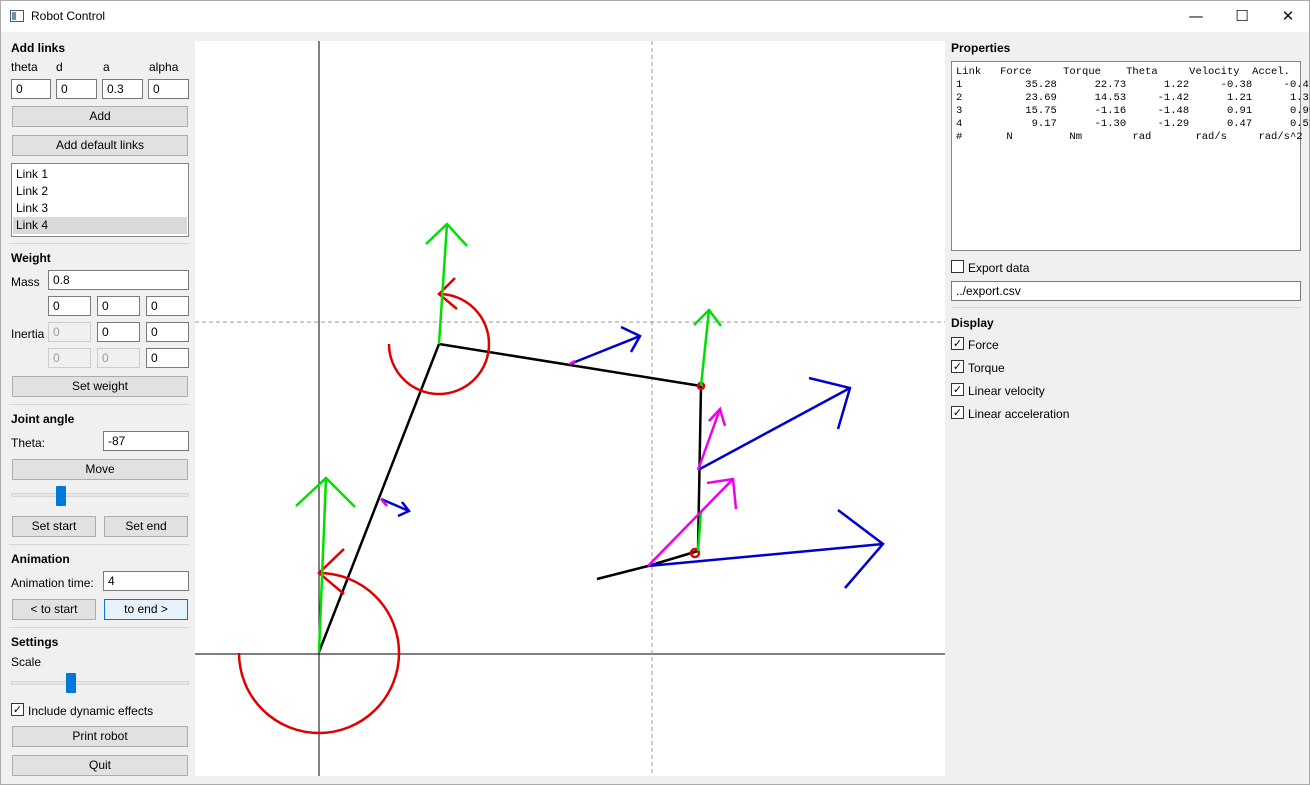 Image resolution: width=1310 pixels, height=785 pixels. What do you see at coordinates (24, 67) in the screenshot?
I see `theta-header: theta` at bounding box center [24, 67].